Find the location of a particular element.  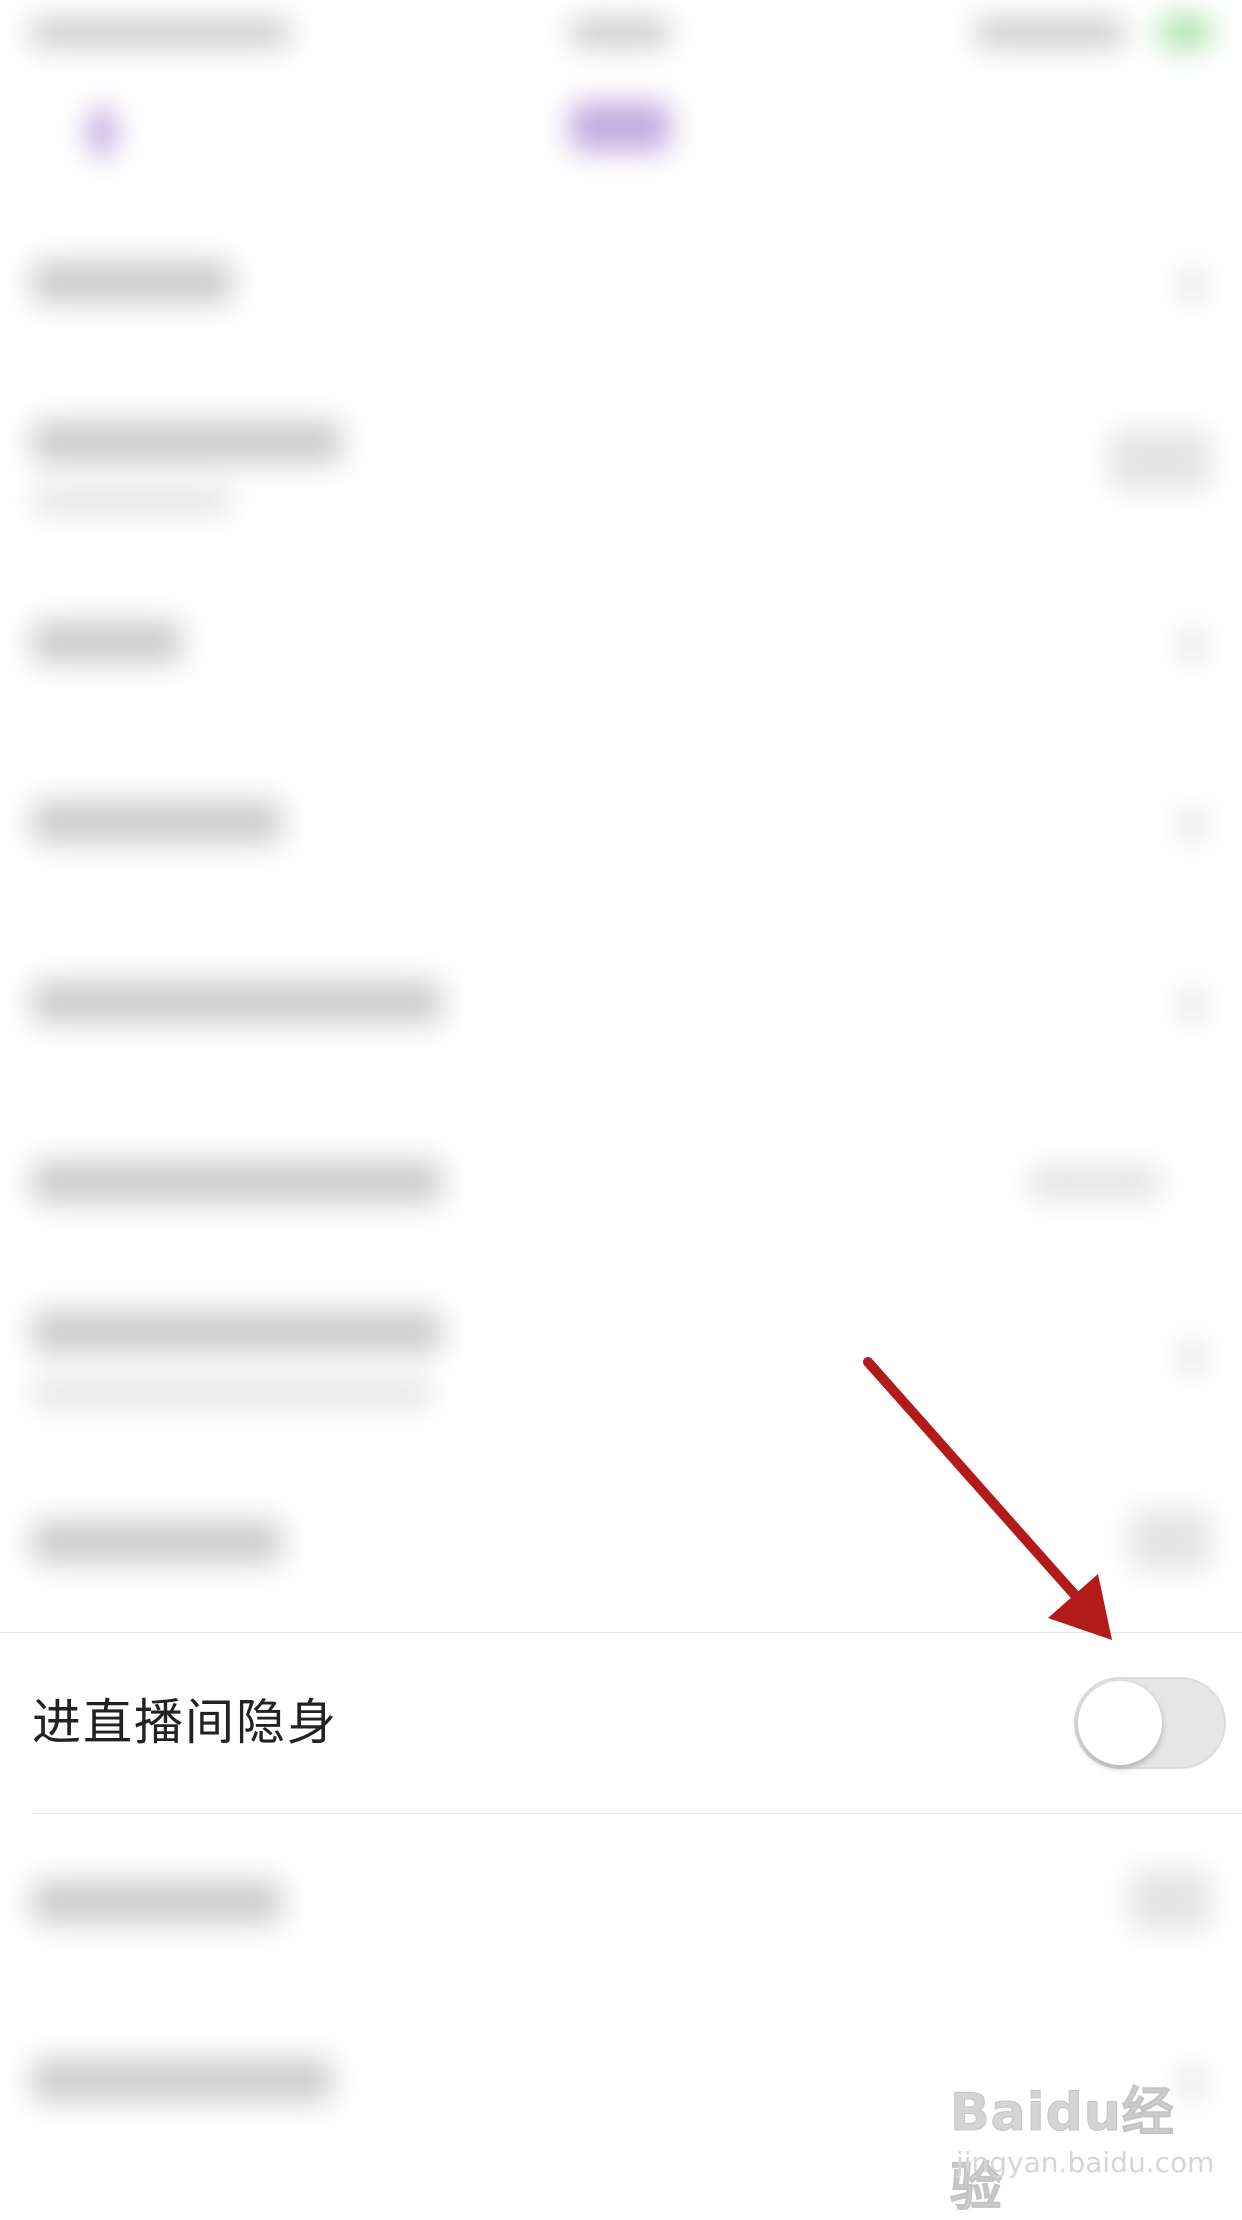

baidu-jingyan-watermark: Baidu经验 jingyan.baidu.com is located at coordinates (1082, 2144).